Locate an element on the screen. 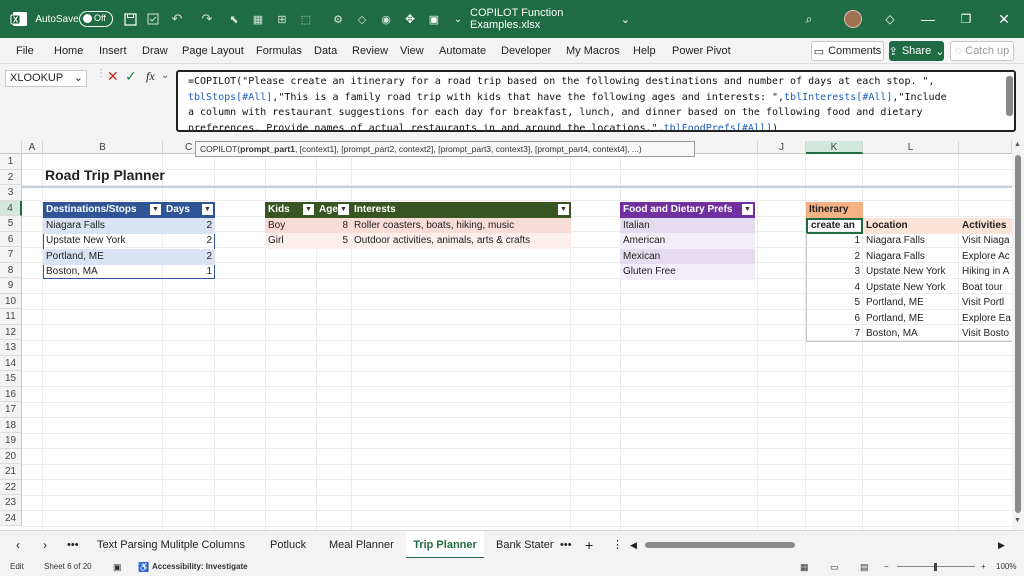  interests-header-interests: Interests ▼ is located at coordinates (461, 210).